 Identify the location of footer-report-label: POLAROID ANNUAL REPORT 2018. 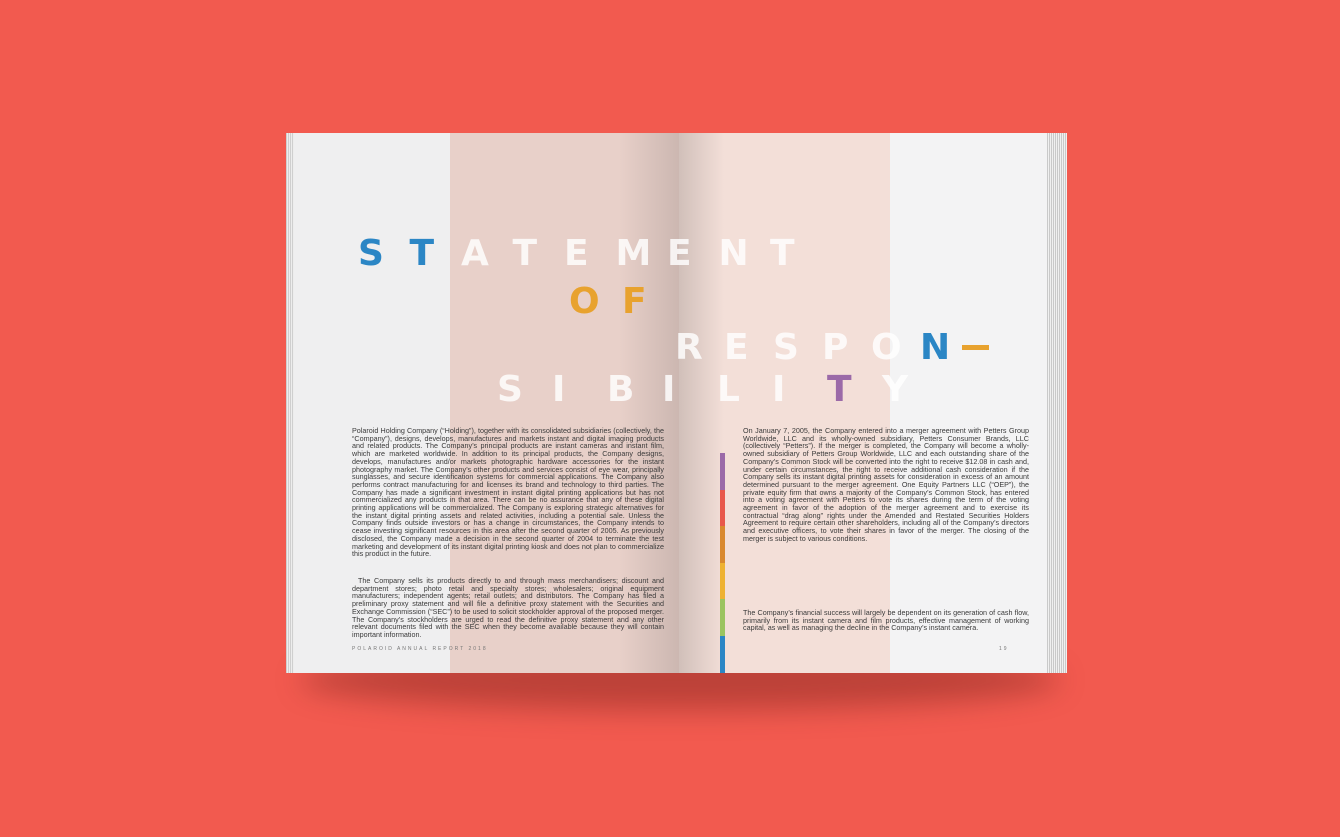
(420, 649).